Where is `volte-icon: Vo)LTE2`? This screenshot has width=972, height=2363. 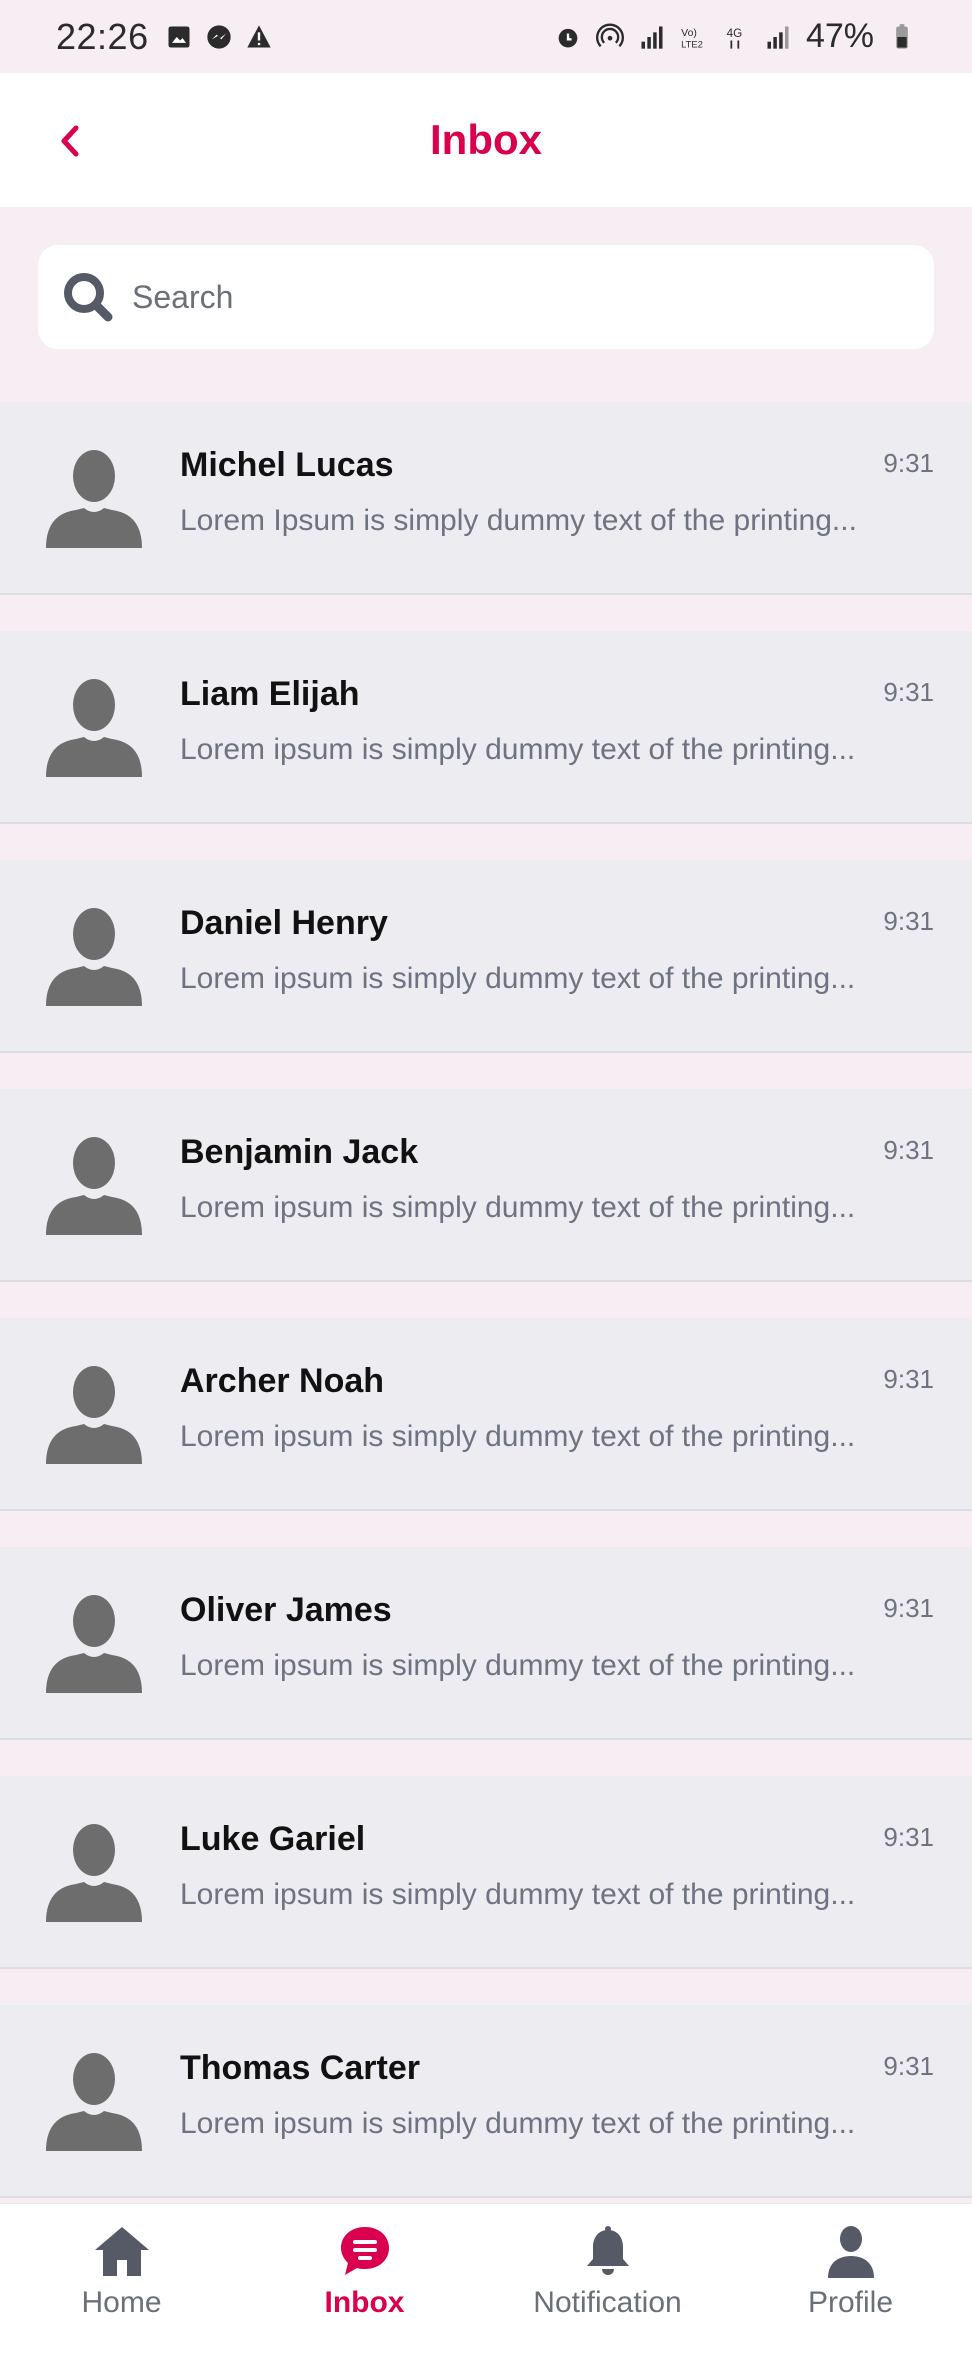
volte-icon: Vo)LTE2 is located at coordinates (692, 37).